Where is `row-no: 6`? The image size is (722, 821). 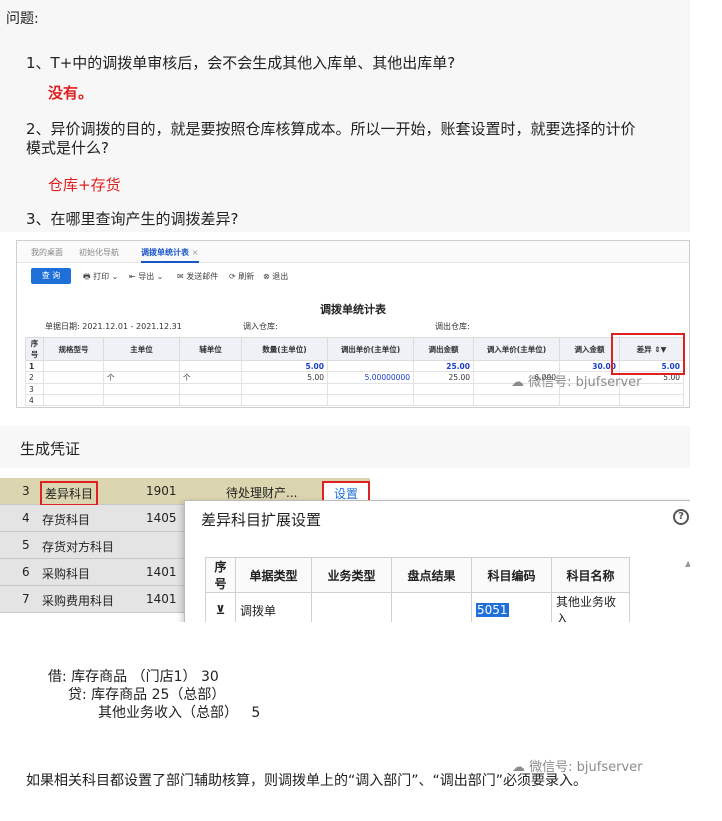
row-no: 6 is located at coordinates (26, 572).